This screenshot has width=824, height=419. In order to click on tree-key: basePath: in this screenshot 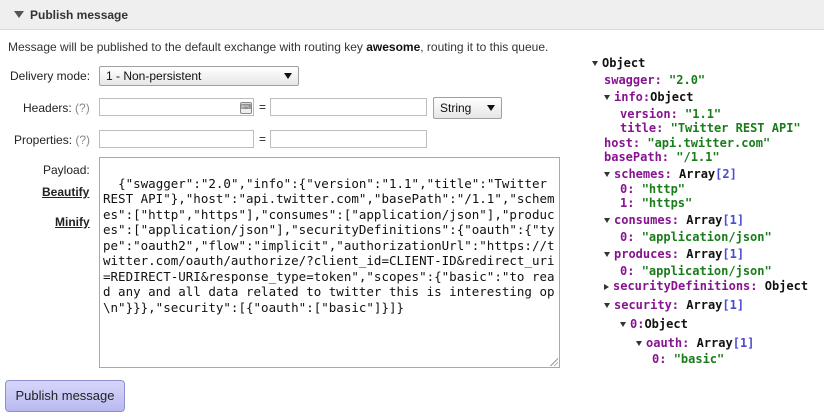, I will do `click(637, 157)`.